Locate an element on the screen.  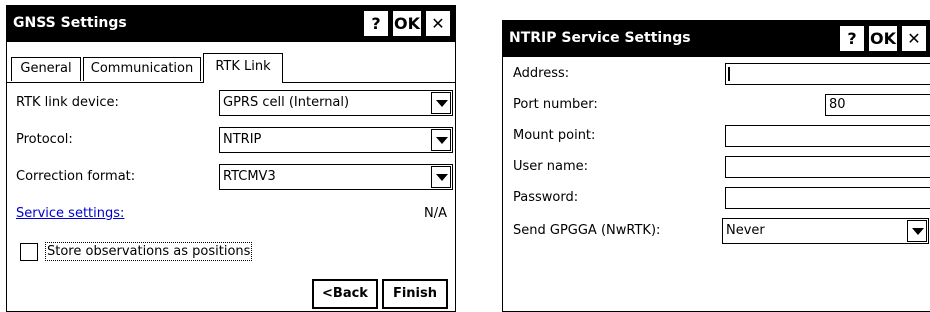
tab-rtk-link: RTK Link is located at coordinates (243, 68).